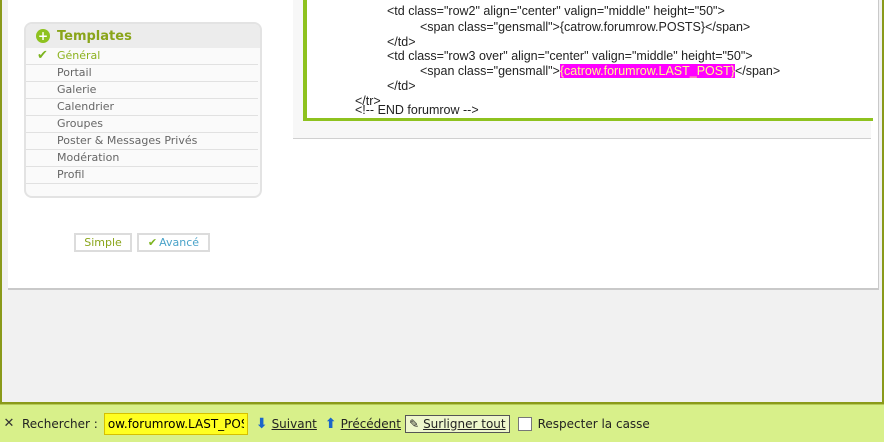 Image resolution: width=884 pixels, height=442 pixels. I want to click on close-icon: ✕, so click(9, 423).